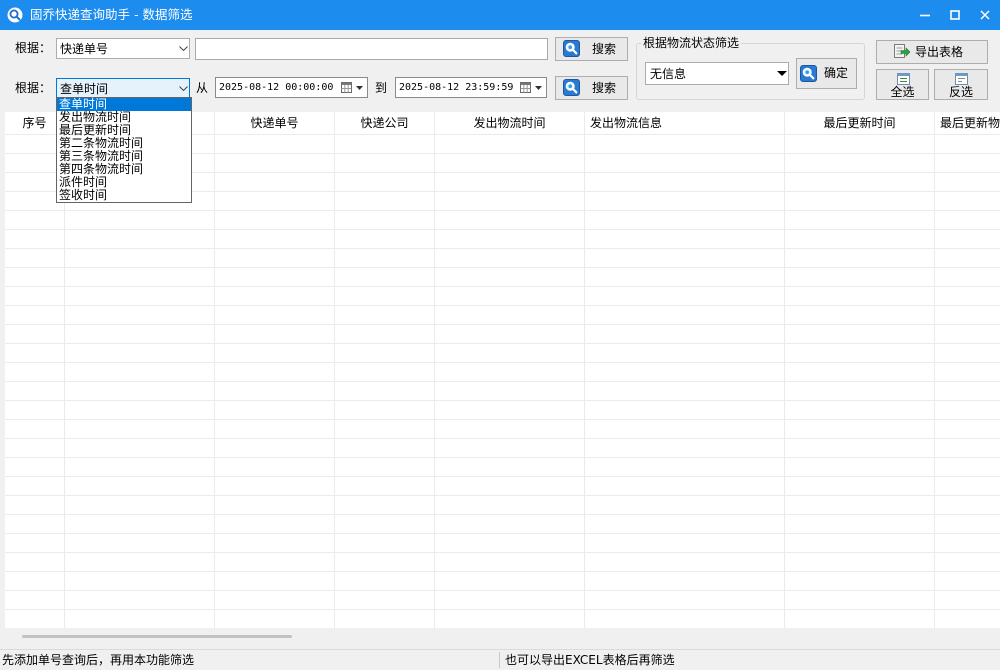 The width and height of the screenshot is (1000, 670). I want to click on column-header-tracking-number: 快递单号, so click(275, 123).